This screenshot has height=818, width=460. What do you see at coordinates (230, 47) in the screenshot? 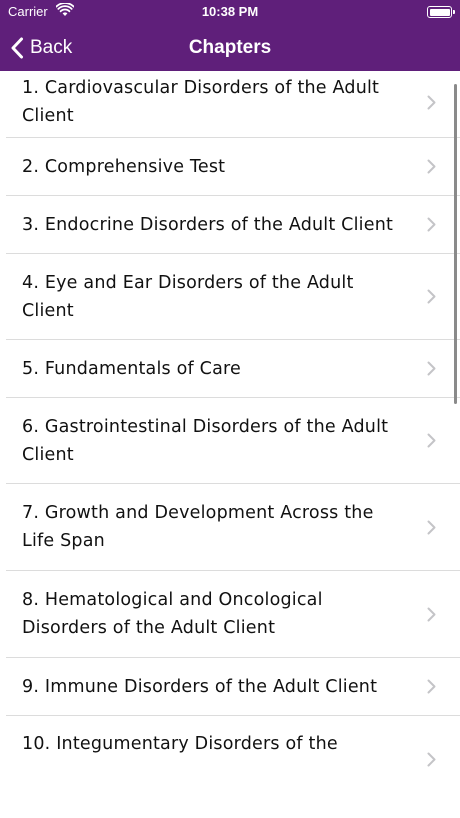
I see `navigation-bar: Back Chapters` at bounding box center [230, 47].